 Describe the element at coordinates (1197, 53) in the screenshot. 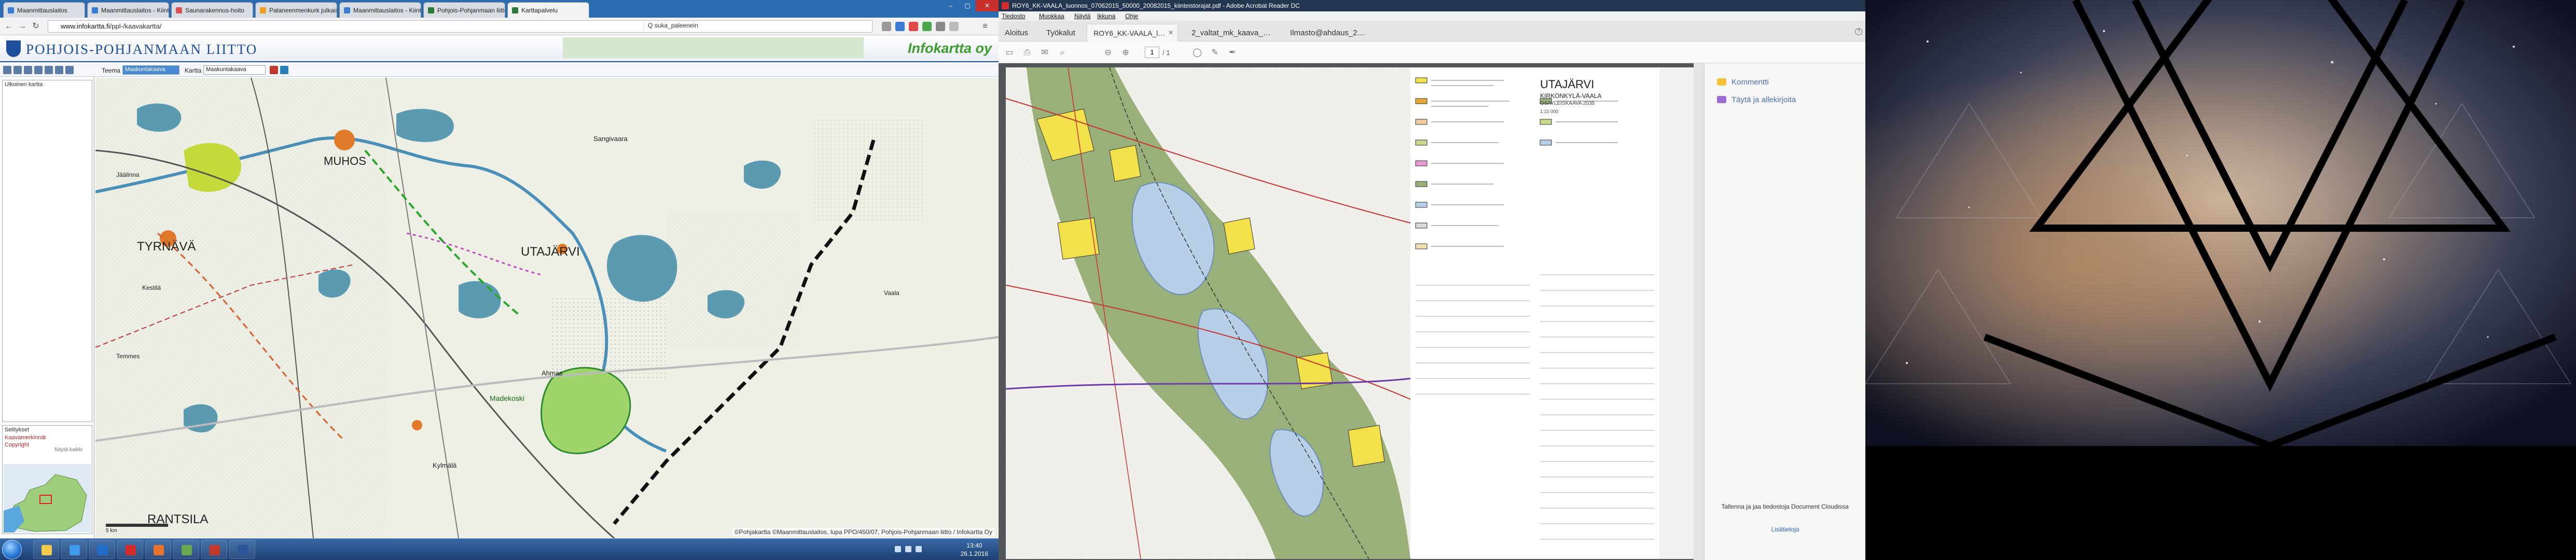

I see `comment-icon: ◯` at that location.